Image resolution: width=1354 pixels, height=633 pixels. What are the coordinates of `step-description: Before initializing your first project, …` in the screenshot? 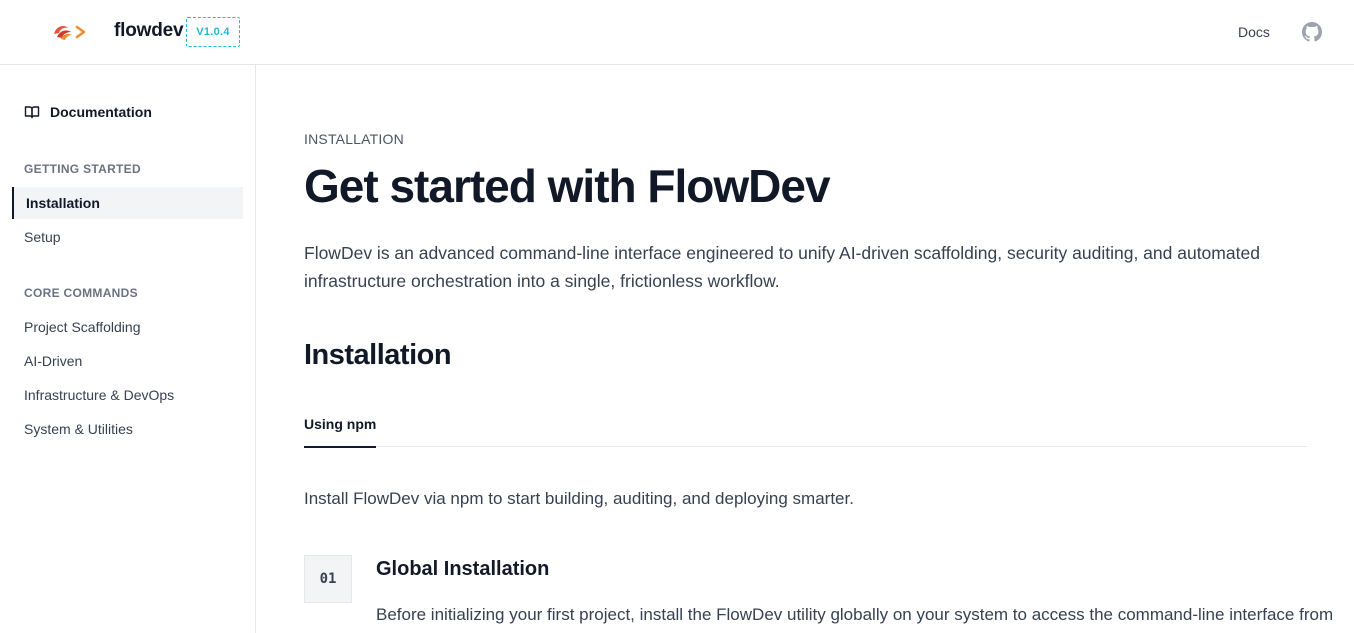 It's located at (855, 614).